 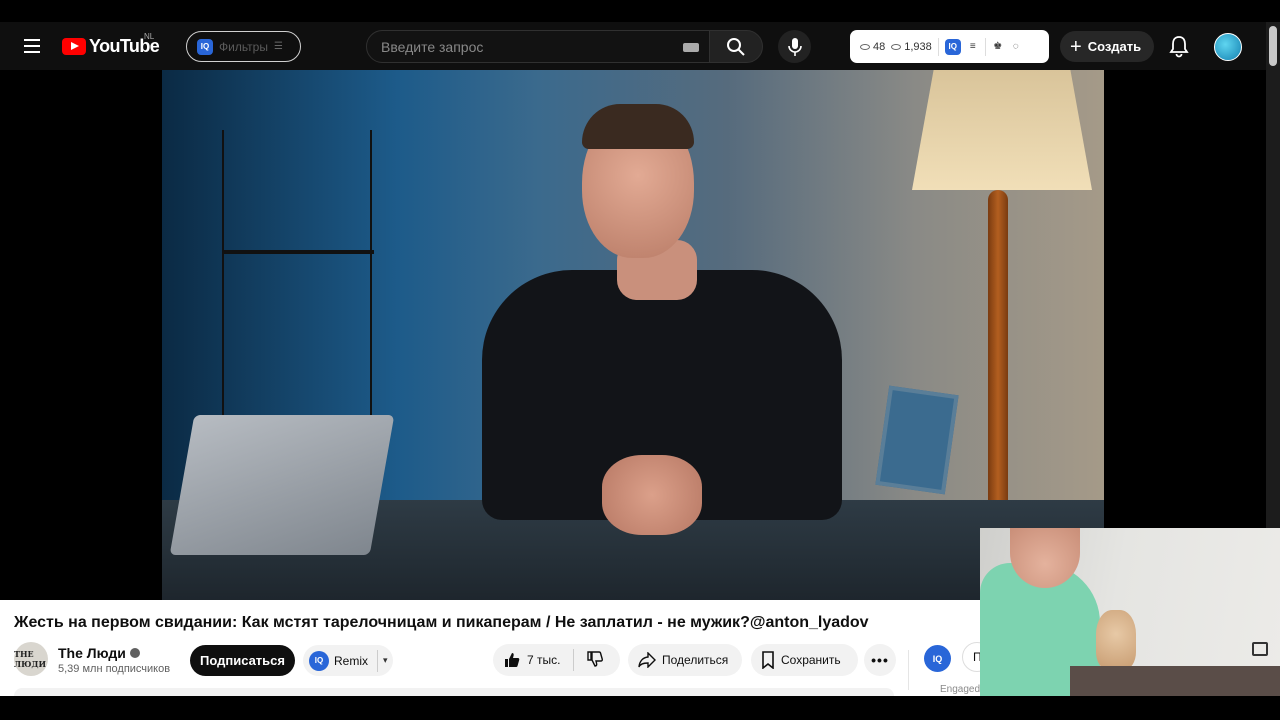 I want to click on like-button: 7 тыс., so click(x=533, y=660).